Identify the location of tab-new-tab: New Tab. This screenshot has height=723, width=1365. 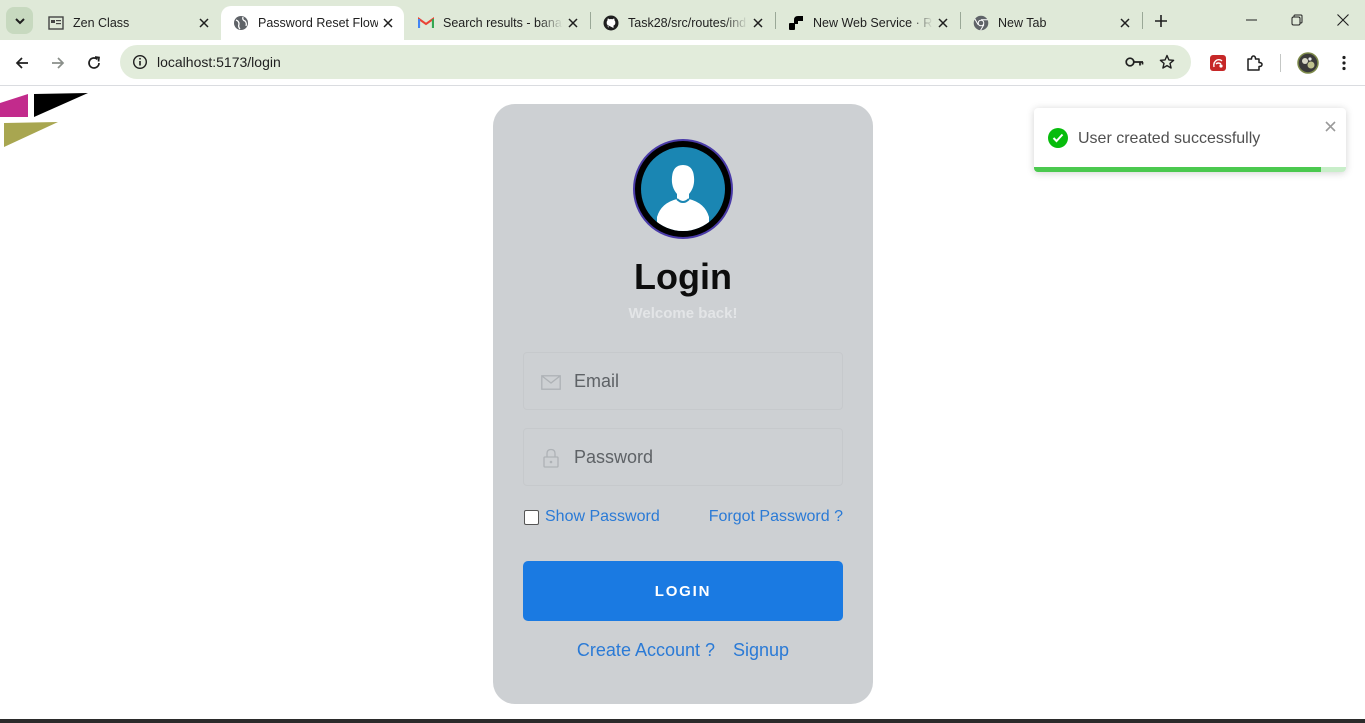
(1051, 23).